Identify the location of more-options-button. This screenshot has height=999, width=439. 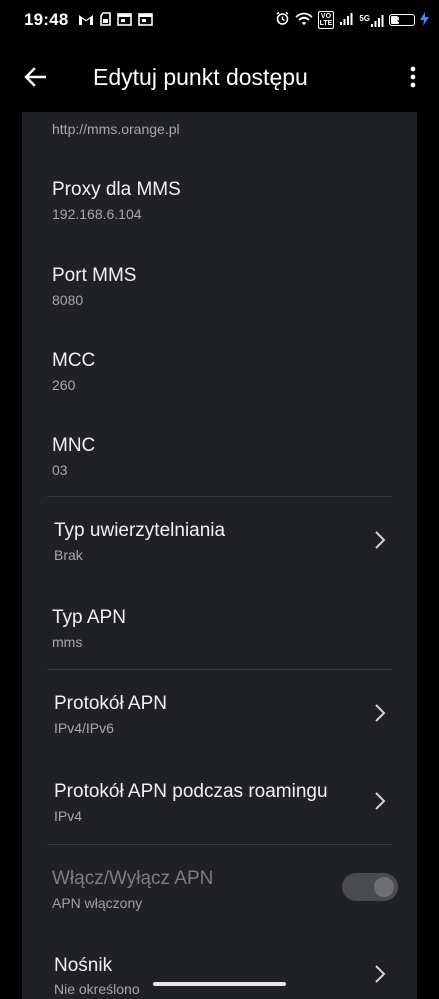
(413, 77).